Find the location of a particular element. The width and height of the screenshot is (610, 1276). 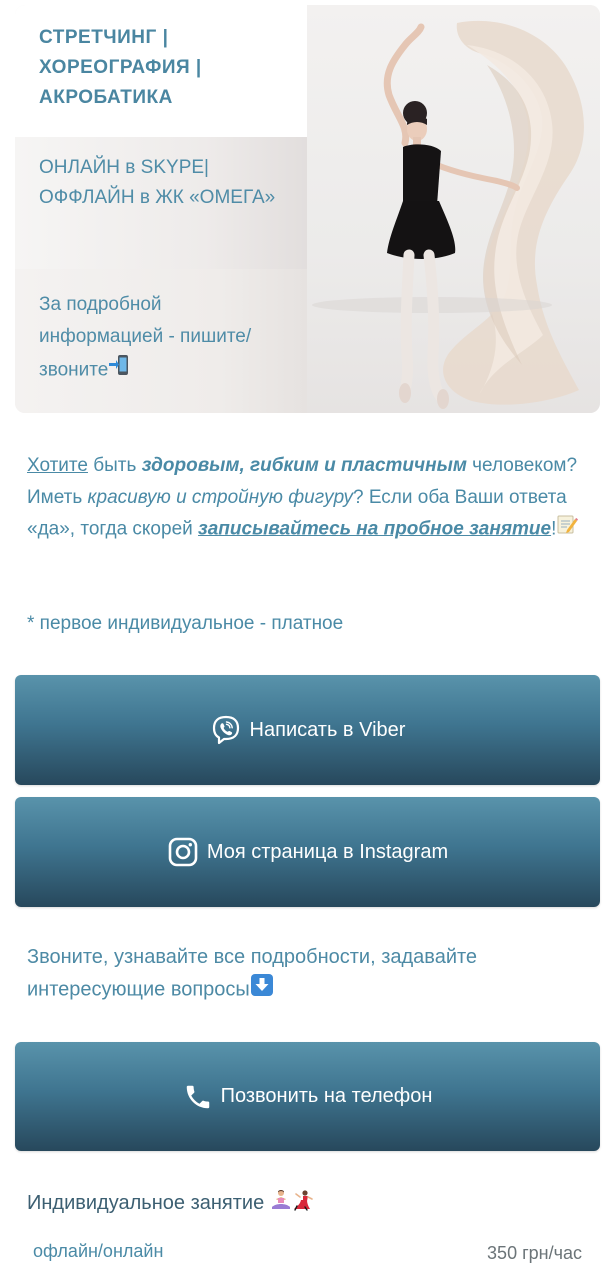

description-highlight-healthy: здоровым, гибким и пластичным is located at coordinates (304, 465).